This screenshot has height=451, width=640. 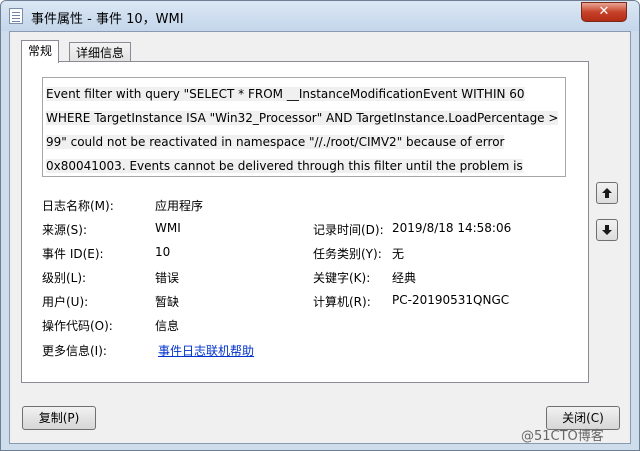 I want to click on event-id-value: 10, so click(x=163, y=252).